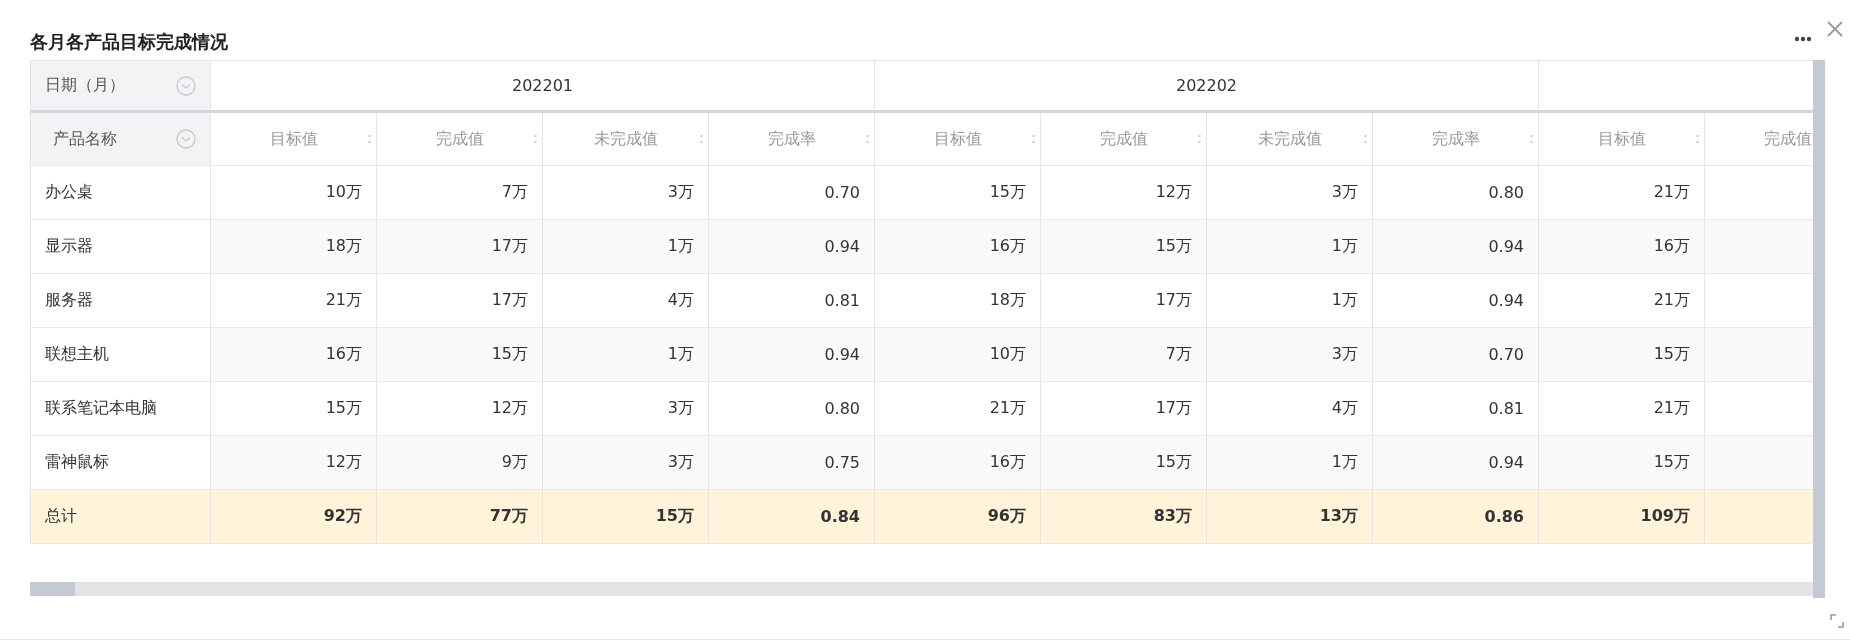  I want to click on dimension-label: 产品名称, so click(85, 139).